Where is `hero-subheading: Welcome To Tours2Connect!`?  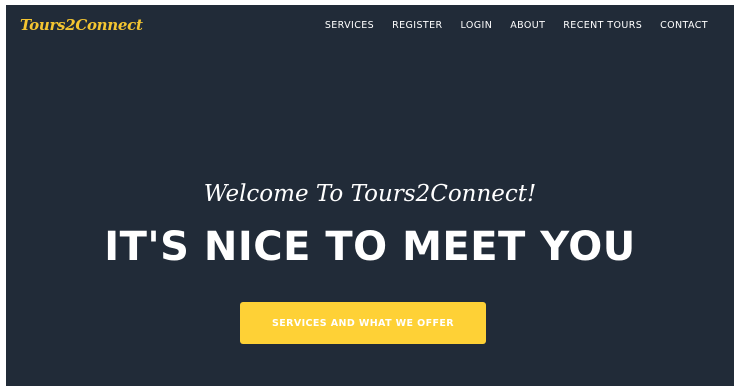
hero-subheading: Welcome To Tours2Connect! is located at coordinates (370, 194).